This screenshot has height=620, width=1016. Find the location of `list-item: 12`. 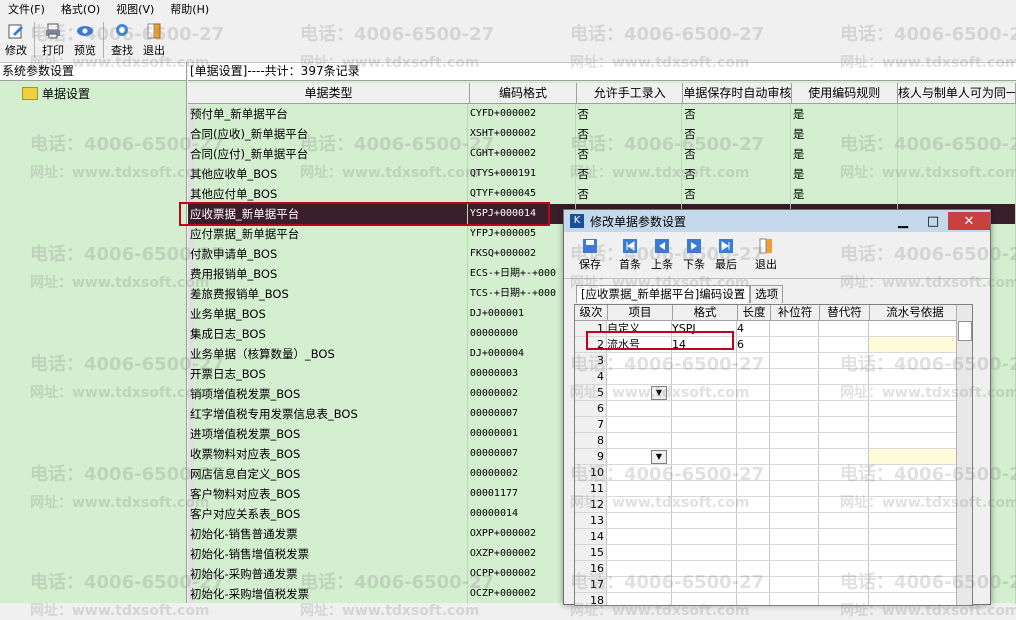

list-item: 12 is located at coordinates (773, 505).